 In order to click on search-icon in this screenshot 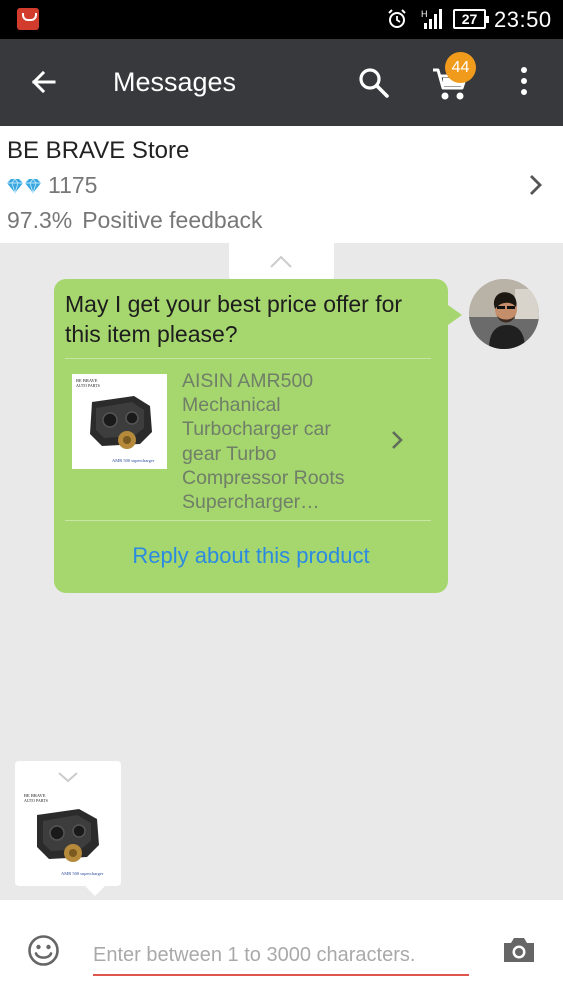, I will do `click(374, 83)`.